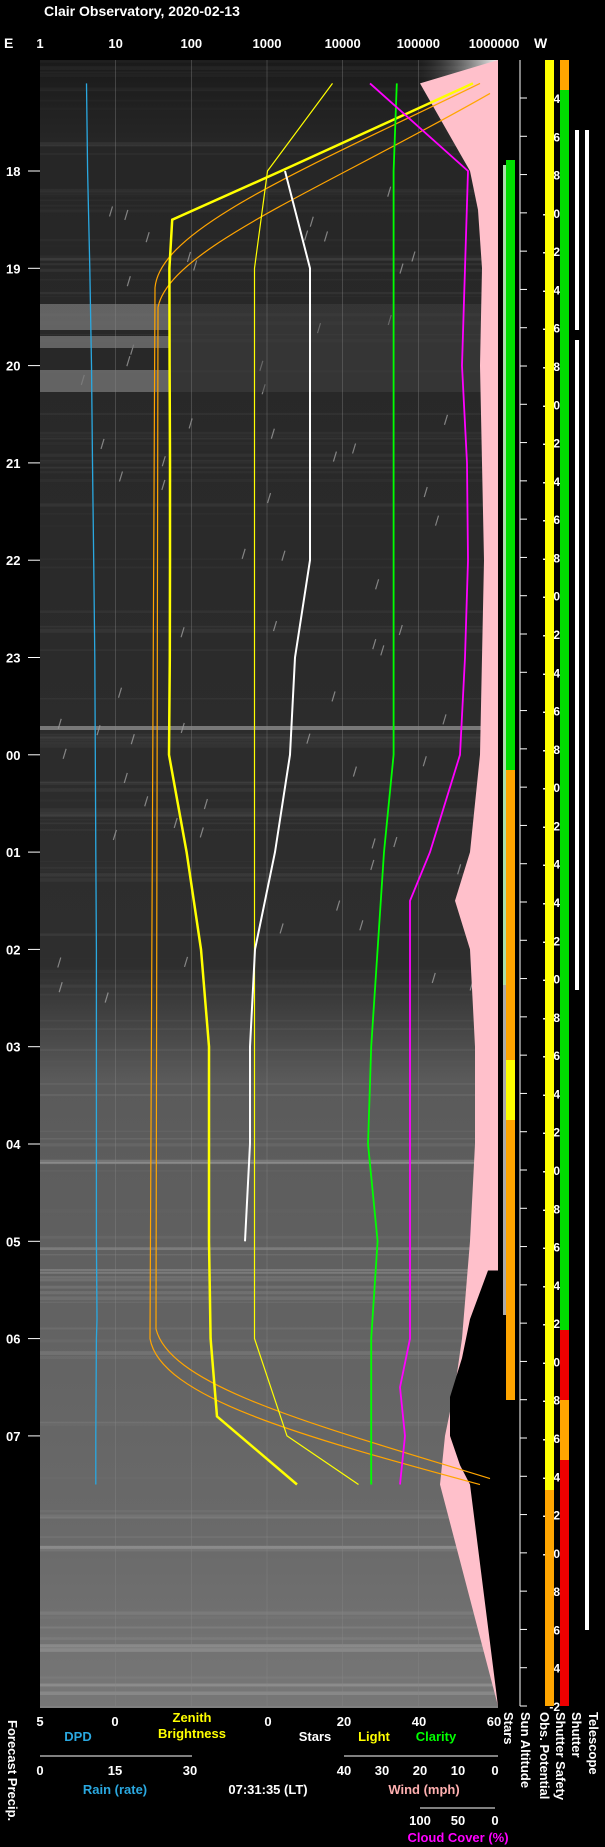 Image resolution: width=605 pixels, height=1847 pixels. What do you see at coordinates (458, 1770) in the screenshot?
I see `row2-tick: 10` at bounding box center [458, 1770].